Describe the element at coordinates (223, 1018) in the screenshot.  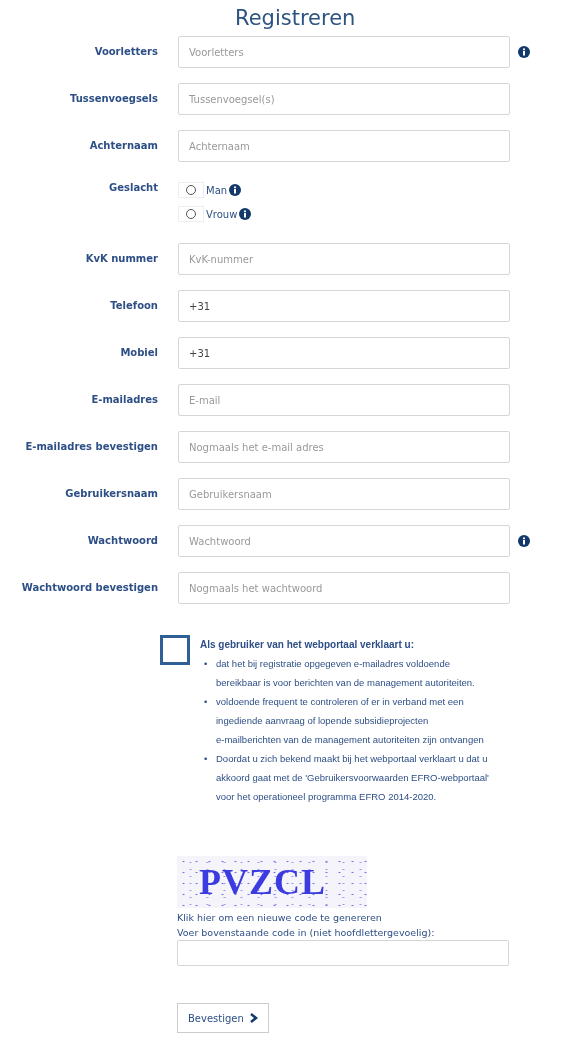
I see `submit-button: Bevestigen` at that location.